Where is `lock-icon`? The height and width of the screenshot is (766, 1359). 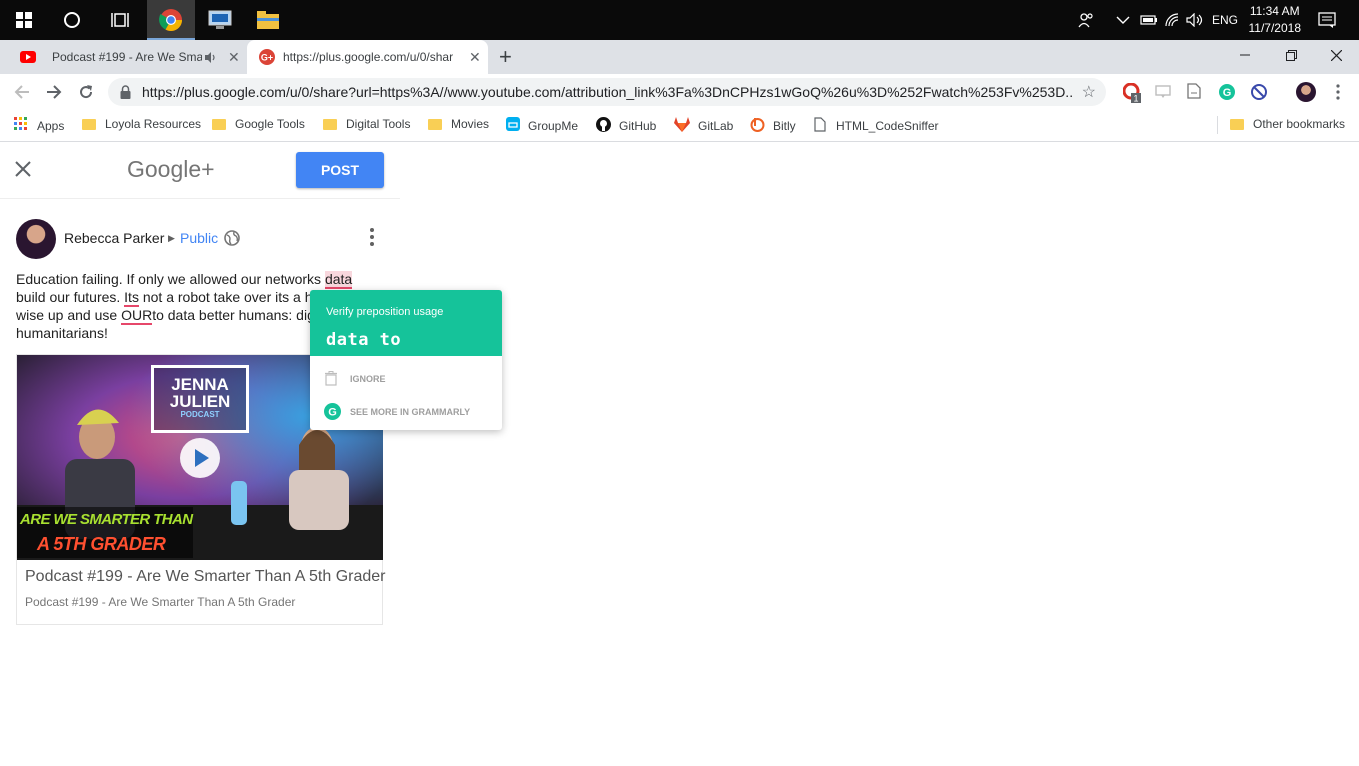 lock-icon is located at coordinates (125, 94).